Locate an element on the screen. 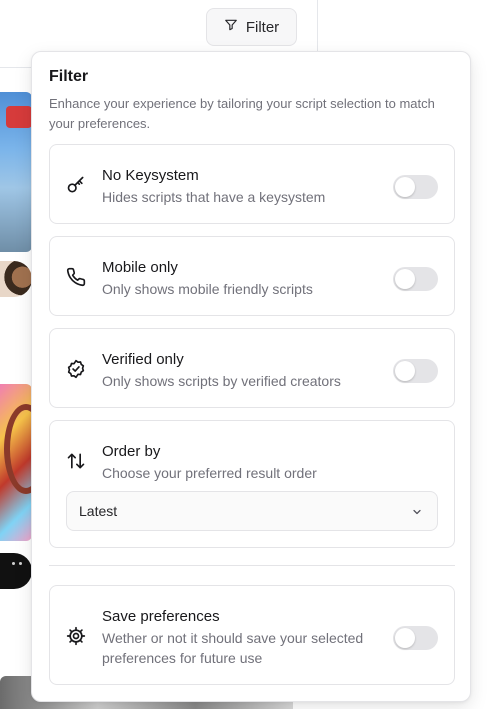  verified-only-toggle is located at coordinates (415, 371).